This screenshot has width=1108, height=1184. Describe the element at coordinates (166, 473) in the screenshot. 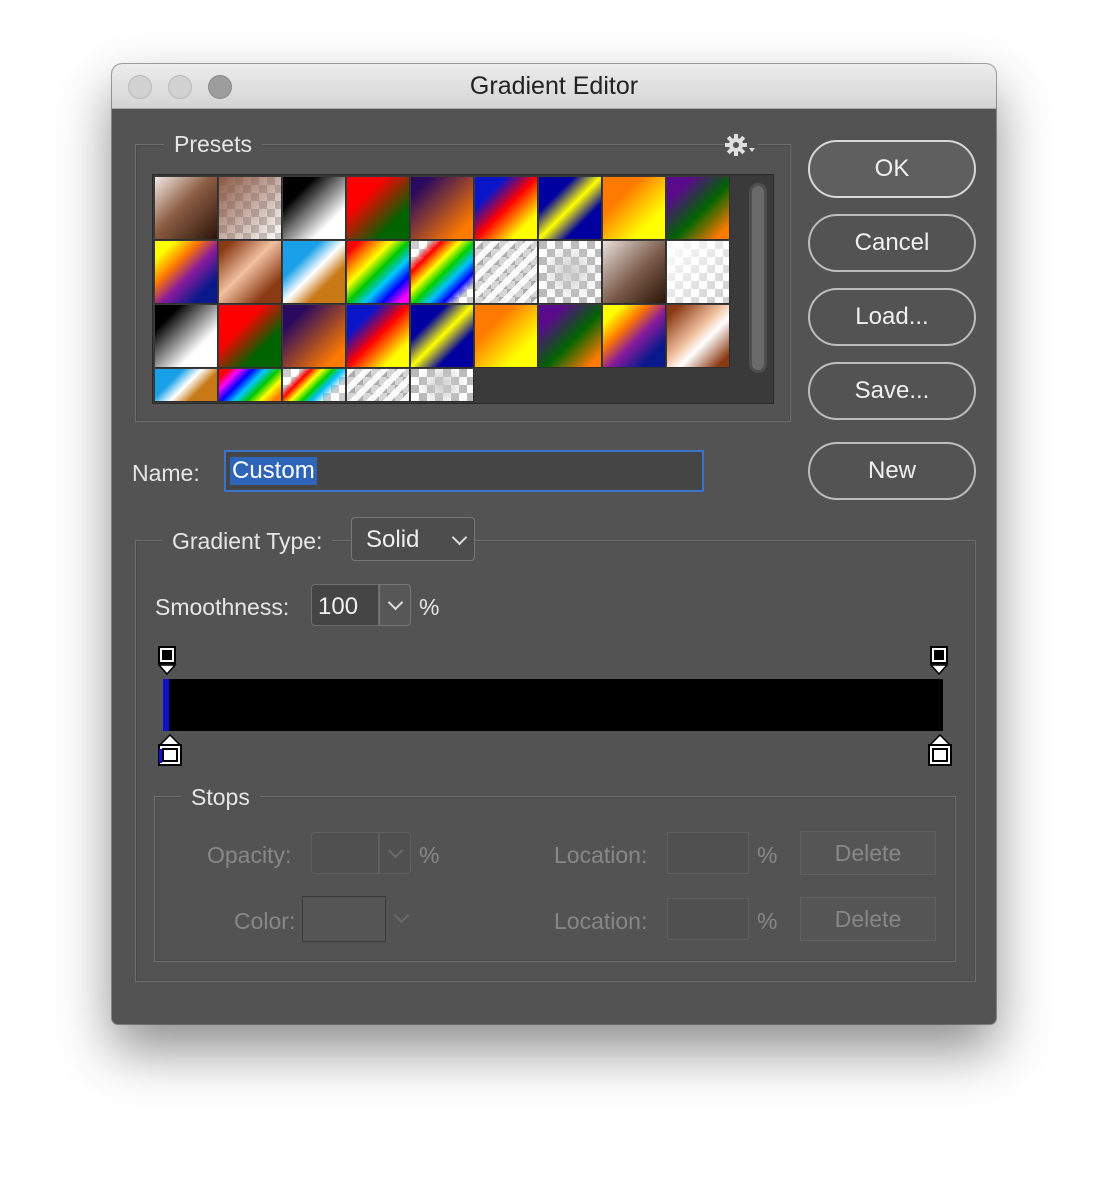

I see `name-label: Name:` at that location.